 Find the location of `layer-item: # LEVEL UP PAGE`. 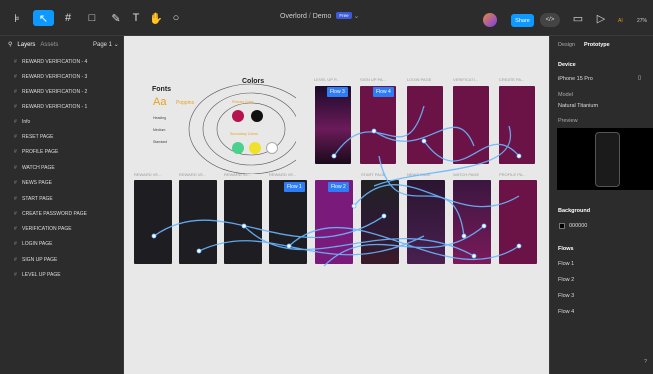

layer-item: # LEVEL UP PAGE is located at coordinates (37, 275).